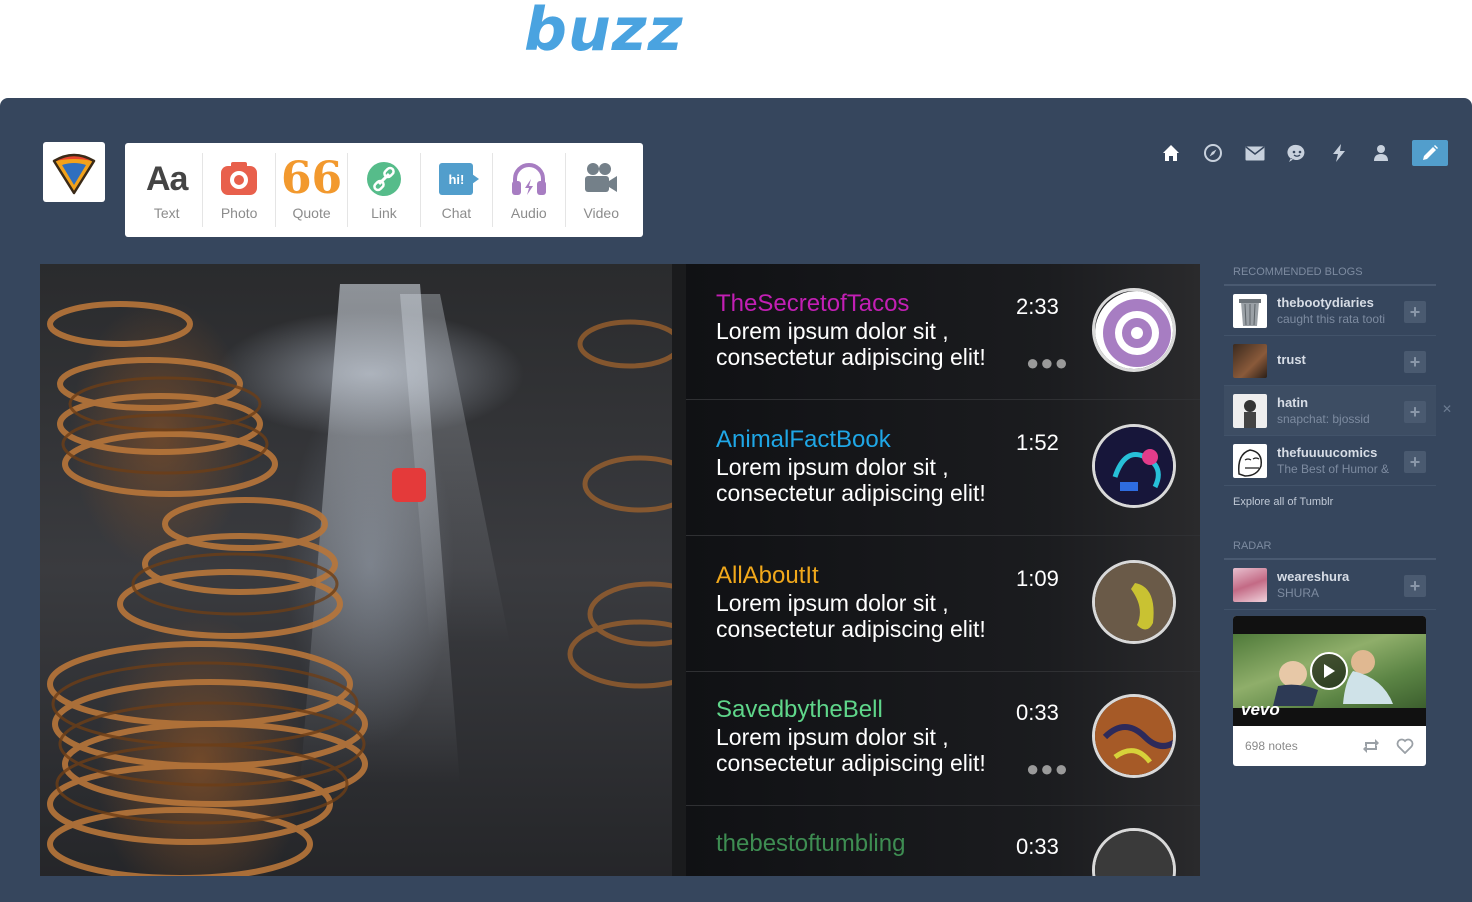 The width and height of the screenshot is (1472, 902). What do you see at coordinates (1405, 746) in the screenshot?
I see `heart-icon` at bounding box center [1405, 746].